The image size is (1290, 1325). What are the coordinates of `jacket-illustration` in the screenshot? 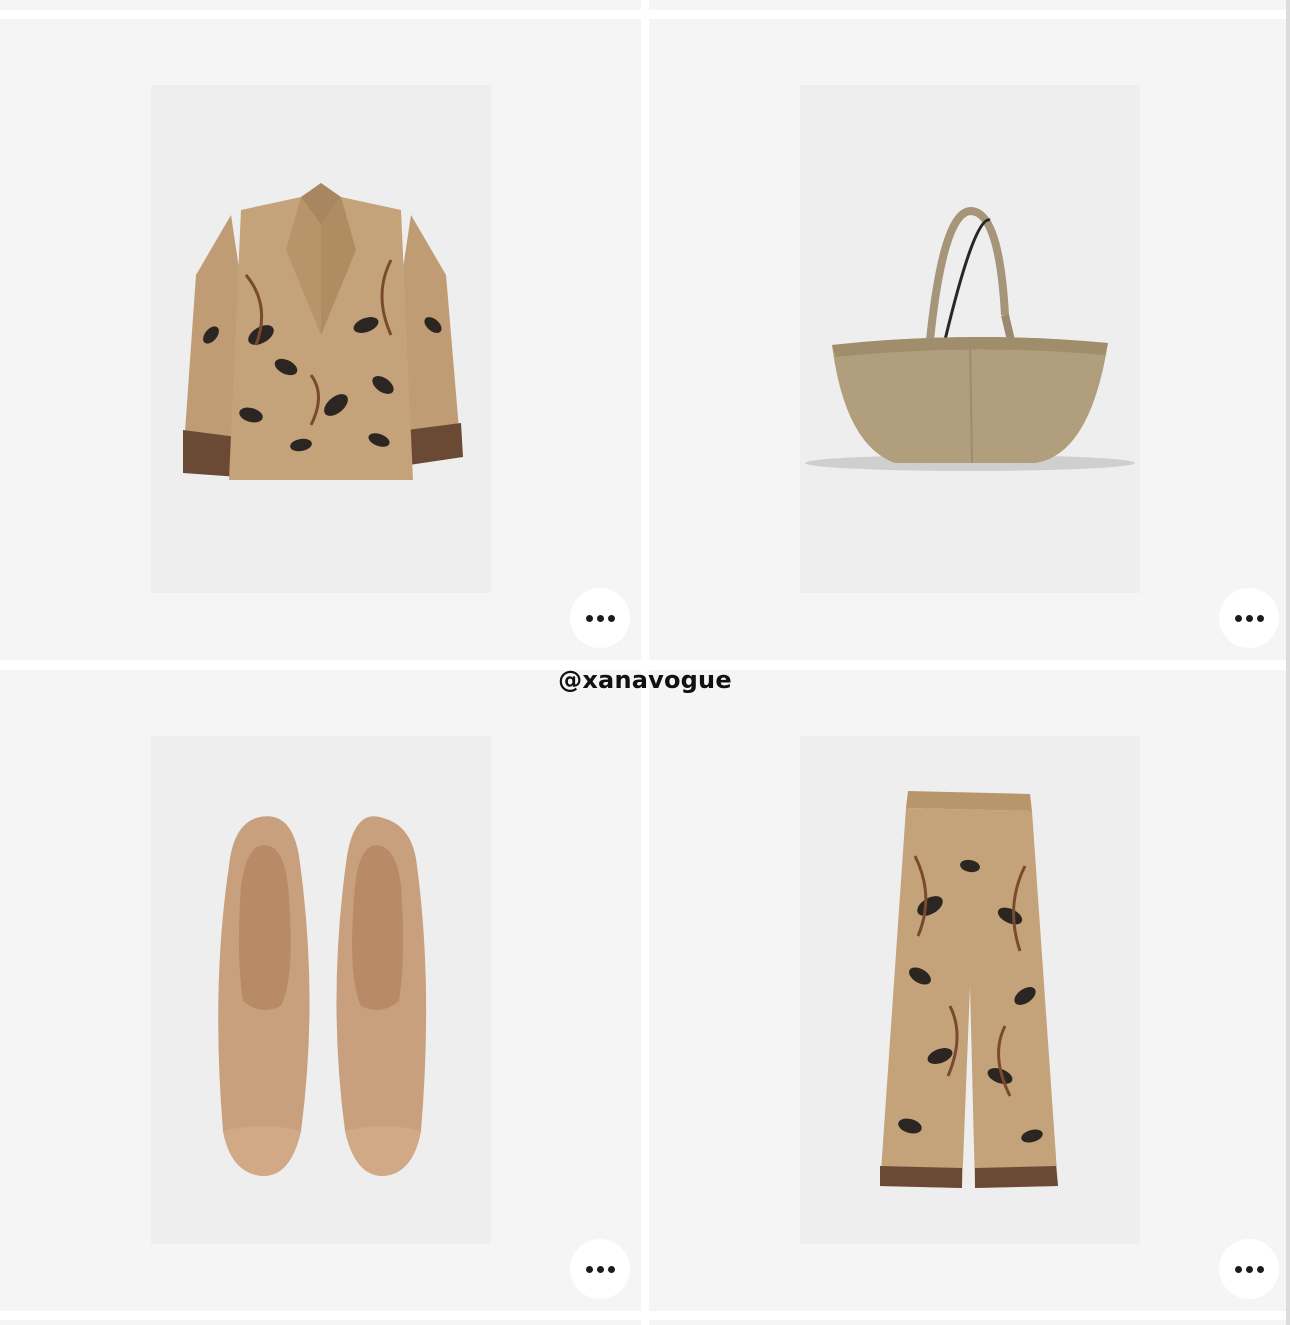 It's located at (321, 339).